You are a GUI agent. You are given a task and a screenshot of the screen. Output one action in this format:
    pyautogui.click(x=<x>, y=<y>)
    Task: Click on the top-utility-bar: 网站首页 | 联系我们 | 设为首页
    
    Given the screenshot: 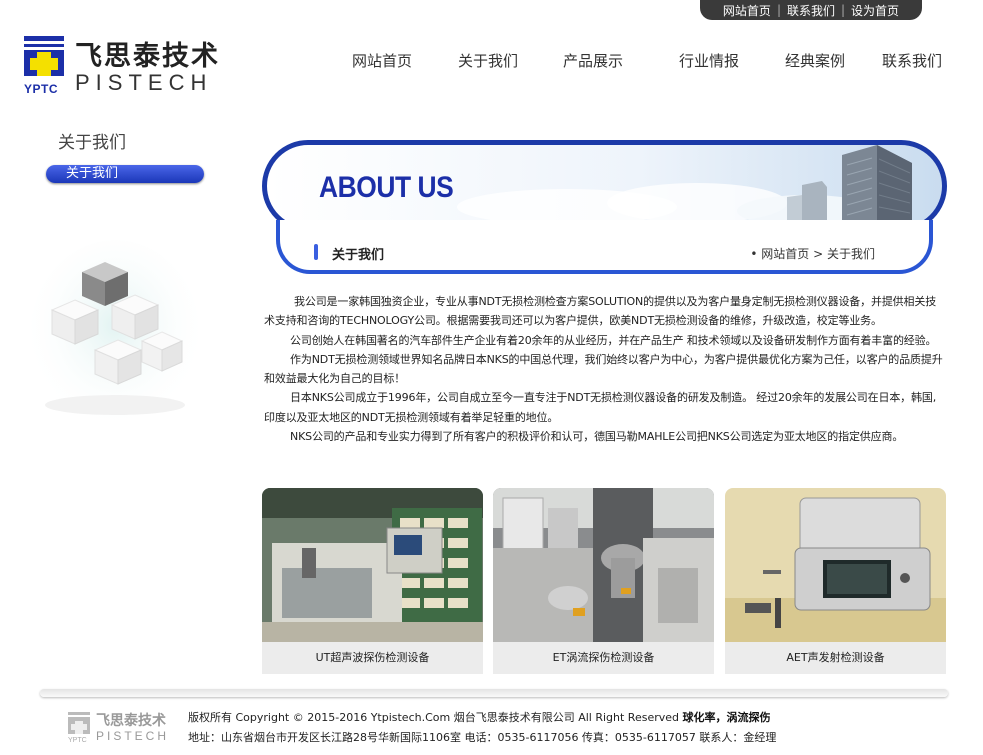 What is the action you would take?
    pyautogui.click(x=811, y=10)
    